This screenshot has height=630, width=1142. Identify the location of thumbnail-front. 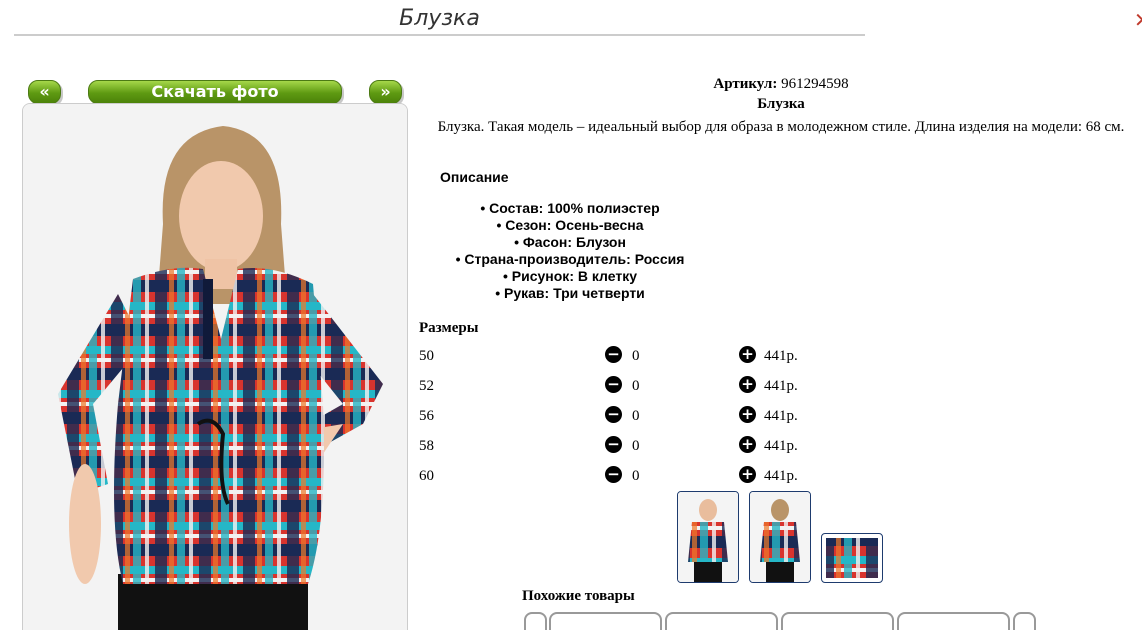
(708, 537).